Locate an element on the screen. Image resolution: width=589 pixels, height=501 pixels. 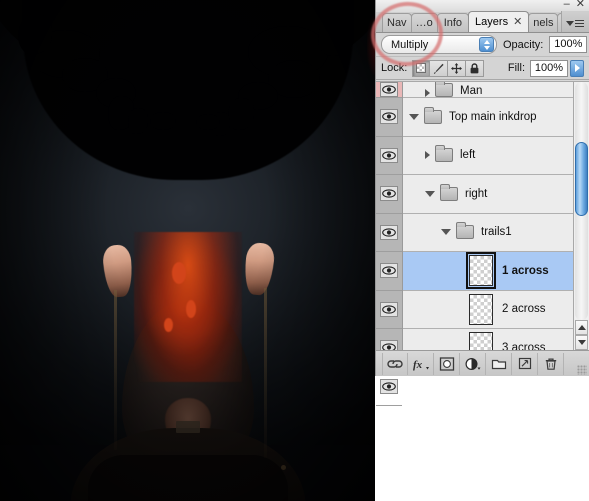
layers-panel-toolbar: fx is located at coordinates (482, 363).